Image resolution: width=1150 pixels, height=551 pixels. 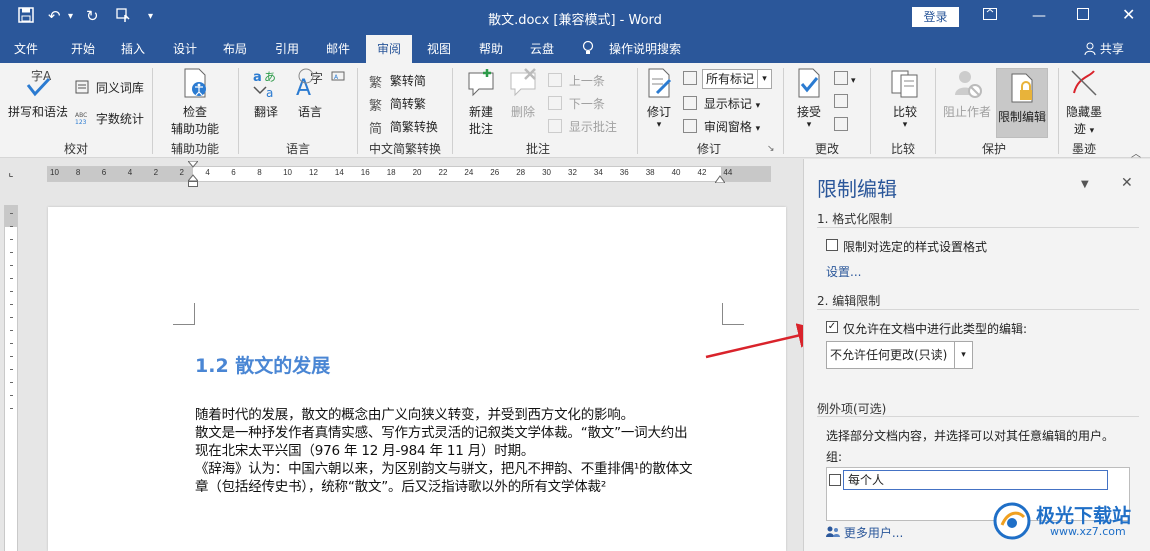 What do you see at coordinates (966, 112) in the screenshot?
I see `block-authors-label: 阻止作者` at bounding box center [966, 112].